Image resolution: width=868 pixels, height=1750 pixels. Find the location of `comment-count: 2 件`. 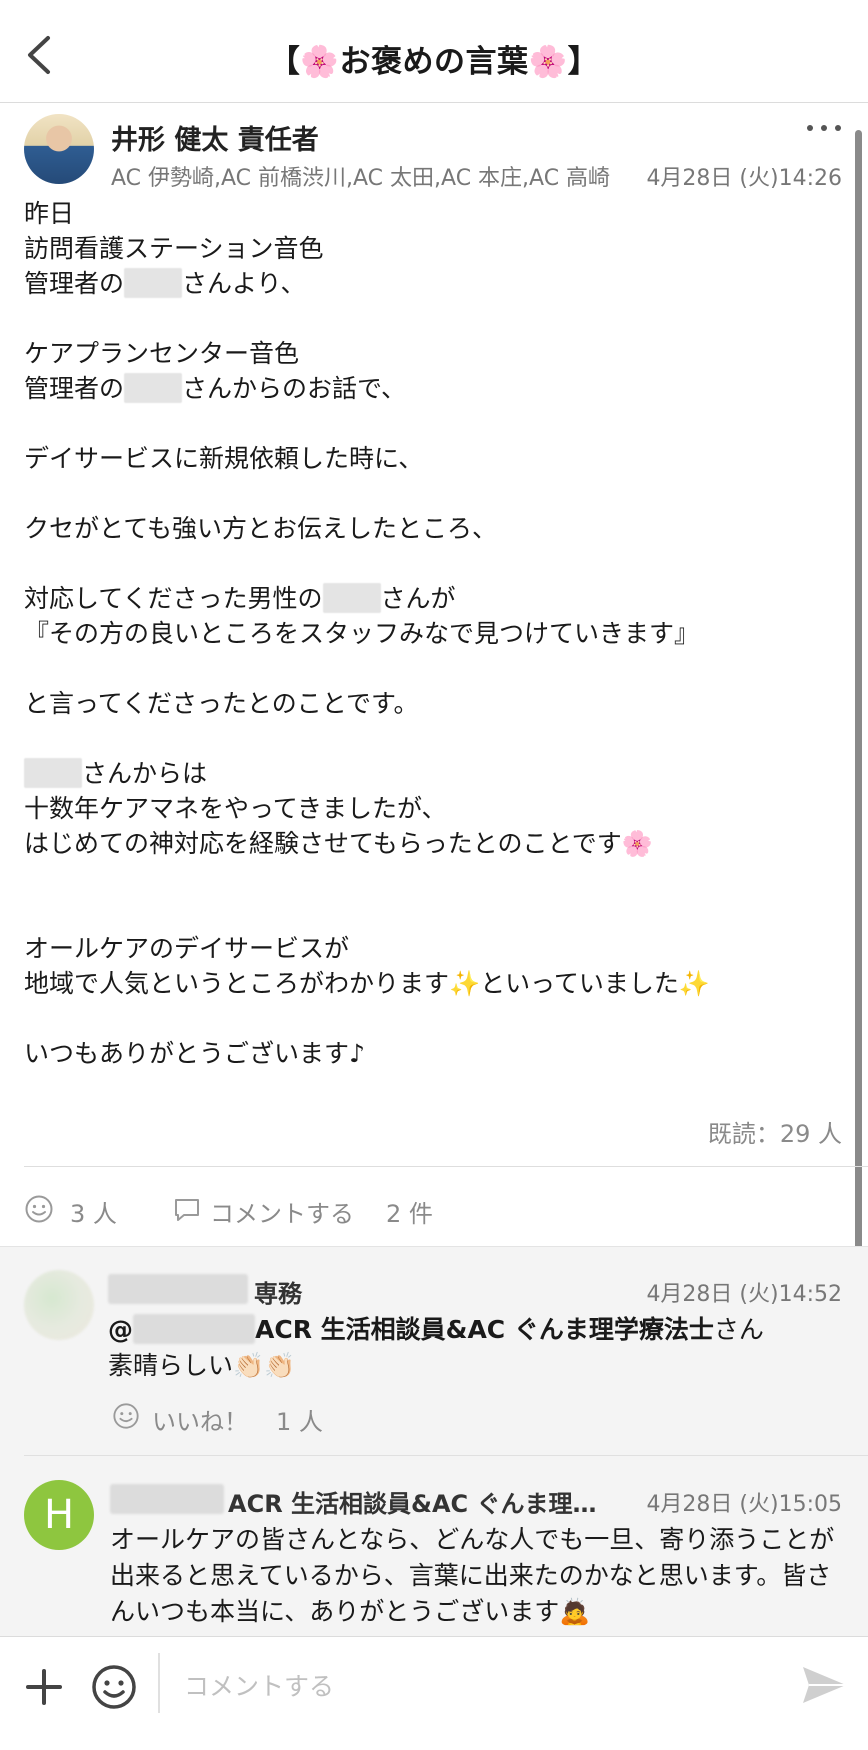

comment-count: 2 件 is located at coordinates (409, 1214).